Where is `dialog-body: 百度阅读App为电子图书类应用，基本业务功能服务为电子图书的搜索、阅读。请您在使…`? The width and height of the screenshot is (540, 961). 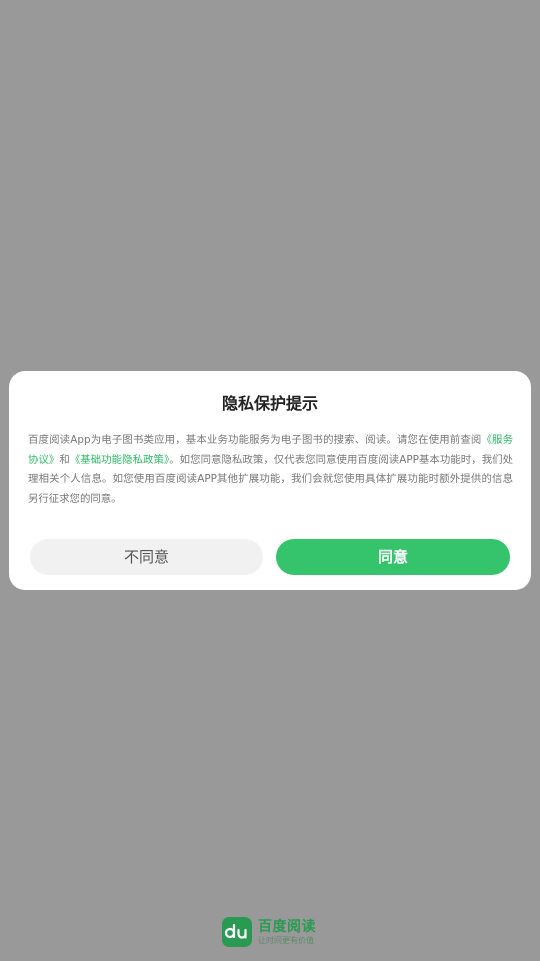 dialog-body: 百度阅读App为电子图书类应用，基本业务功能服务为电子图书的搜索、阅读。请您在使… is located at coordinates (270, 470).